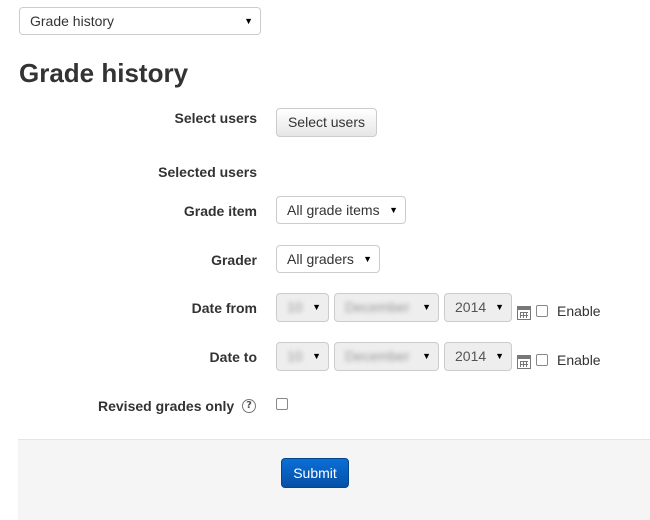  Describe the element at coordinates (471, 356) in the screenshot. I see `date-to-year-value: 2014` at that location.